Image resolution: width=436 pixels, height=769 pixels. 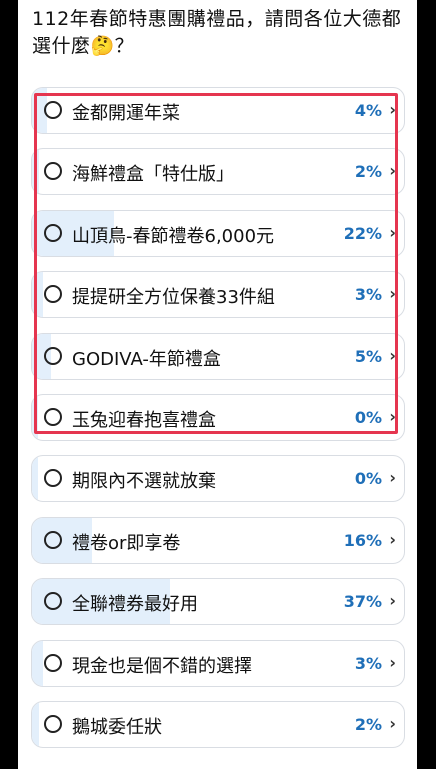 I want to click on poll-option: 提提研全方位保養33件組 3% ›, so click(x=218, y=294).